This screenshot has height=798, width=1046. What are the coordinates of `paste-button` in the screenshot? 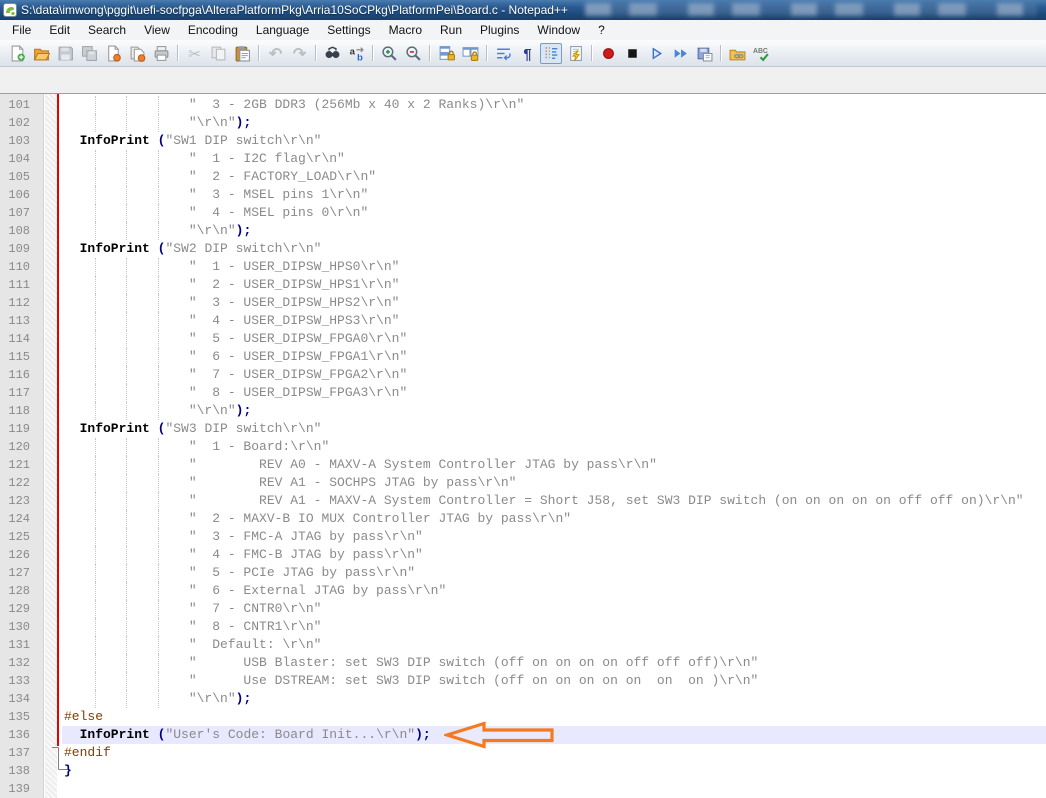 It's located at (242, 53).